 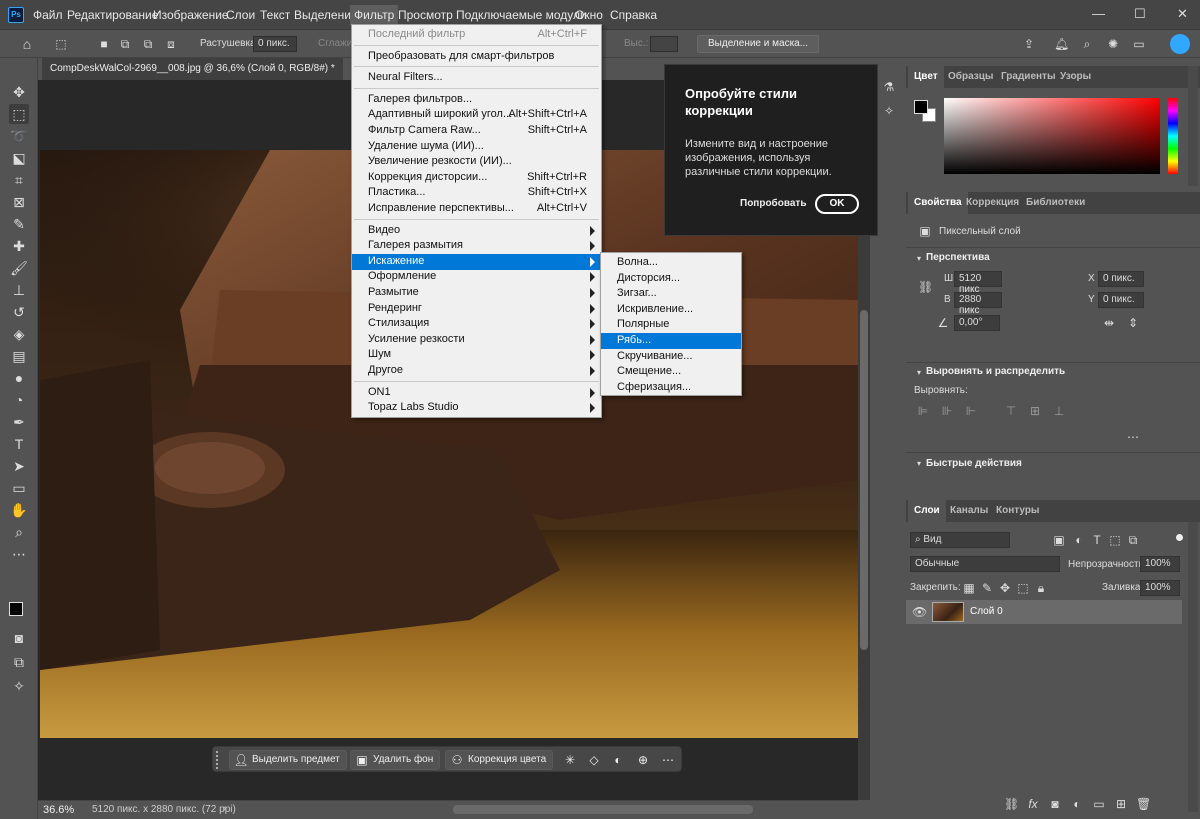 I want to click on rectangular-marquee-icon: ⬚, so click(x=19, y=114).